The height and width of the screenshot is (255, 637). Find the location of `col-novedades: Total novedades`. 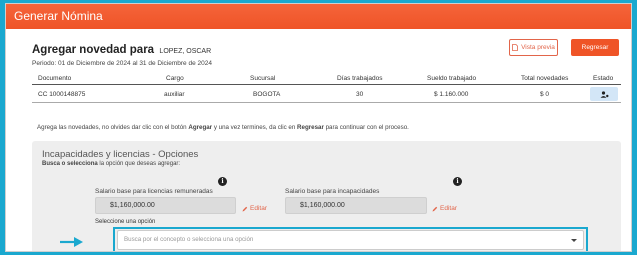

col-novedades: Total novedades is located at coordinates (545, 78).